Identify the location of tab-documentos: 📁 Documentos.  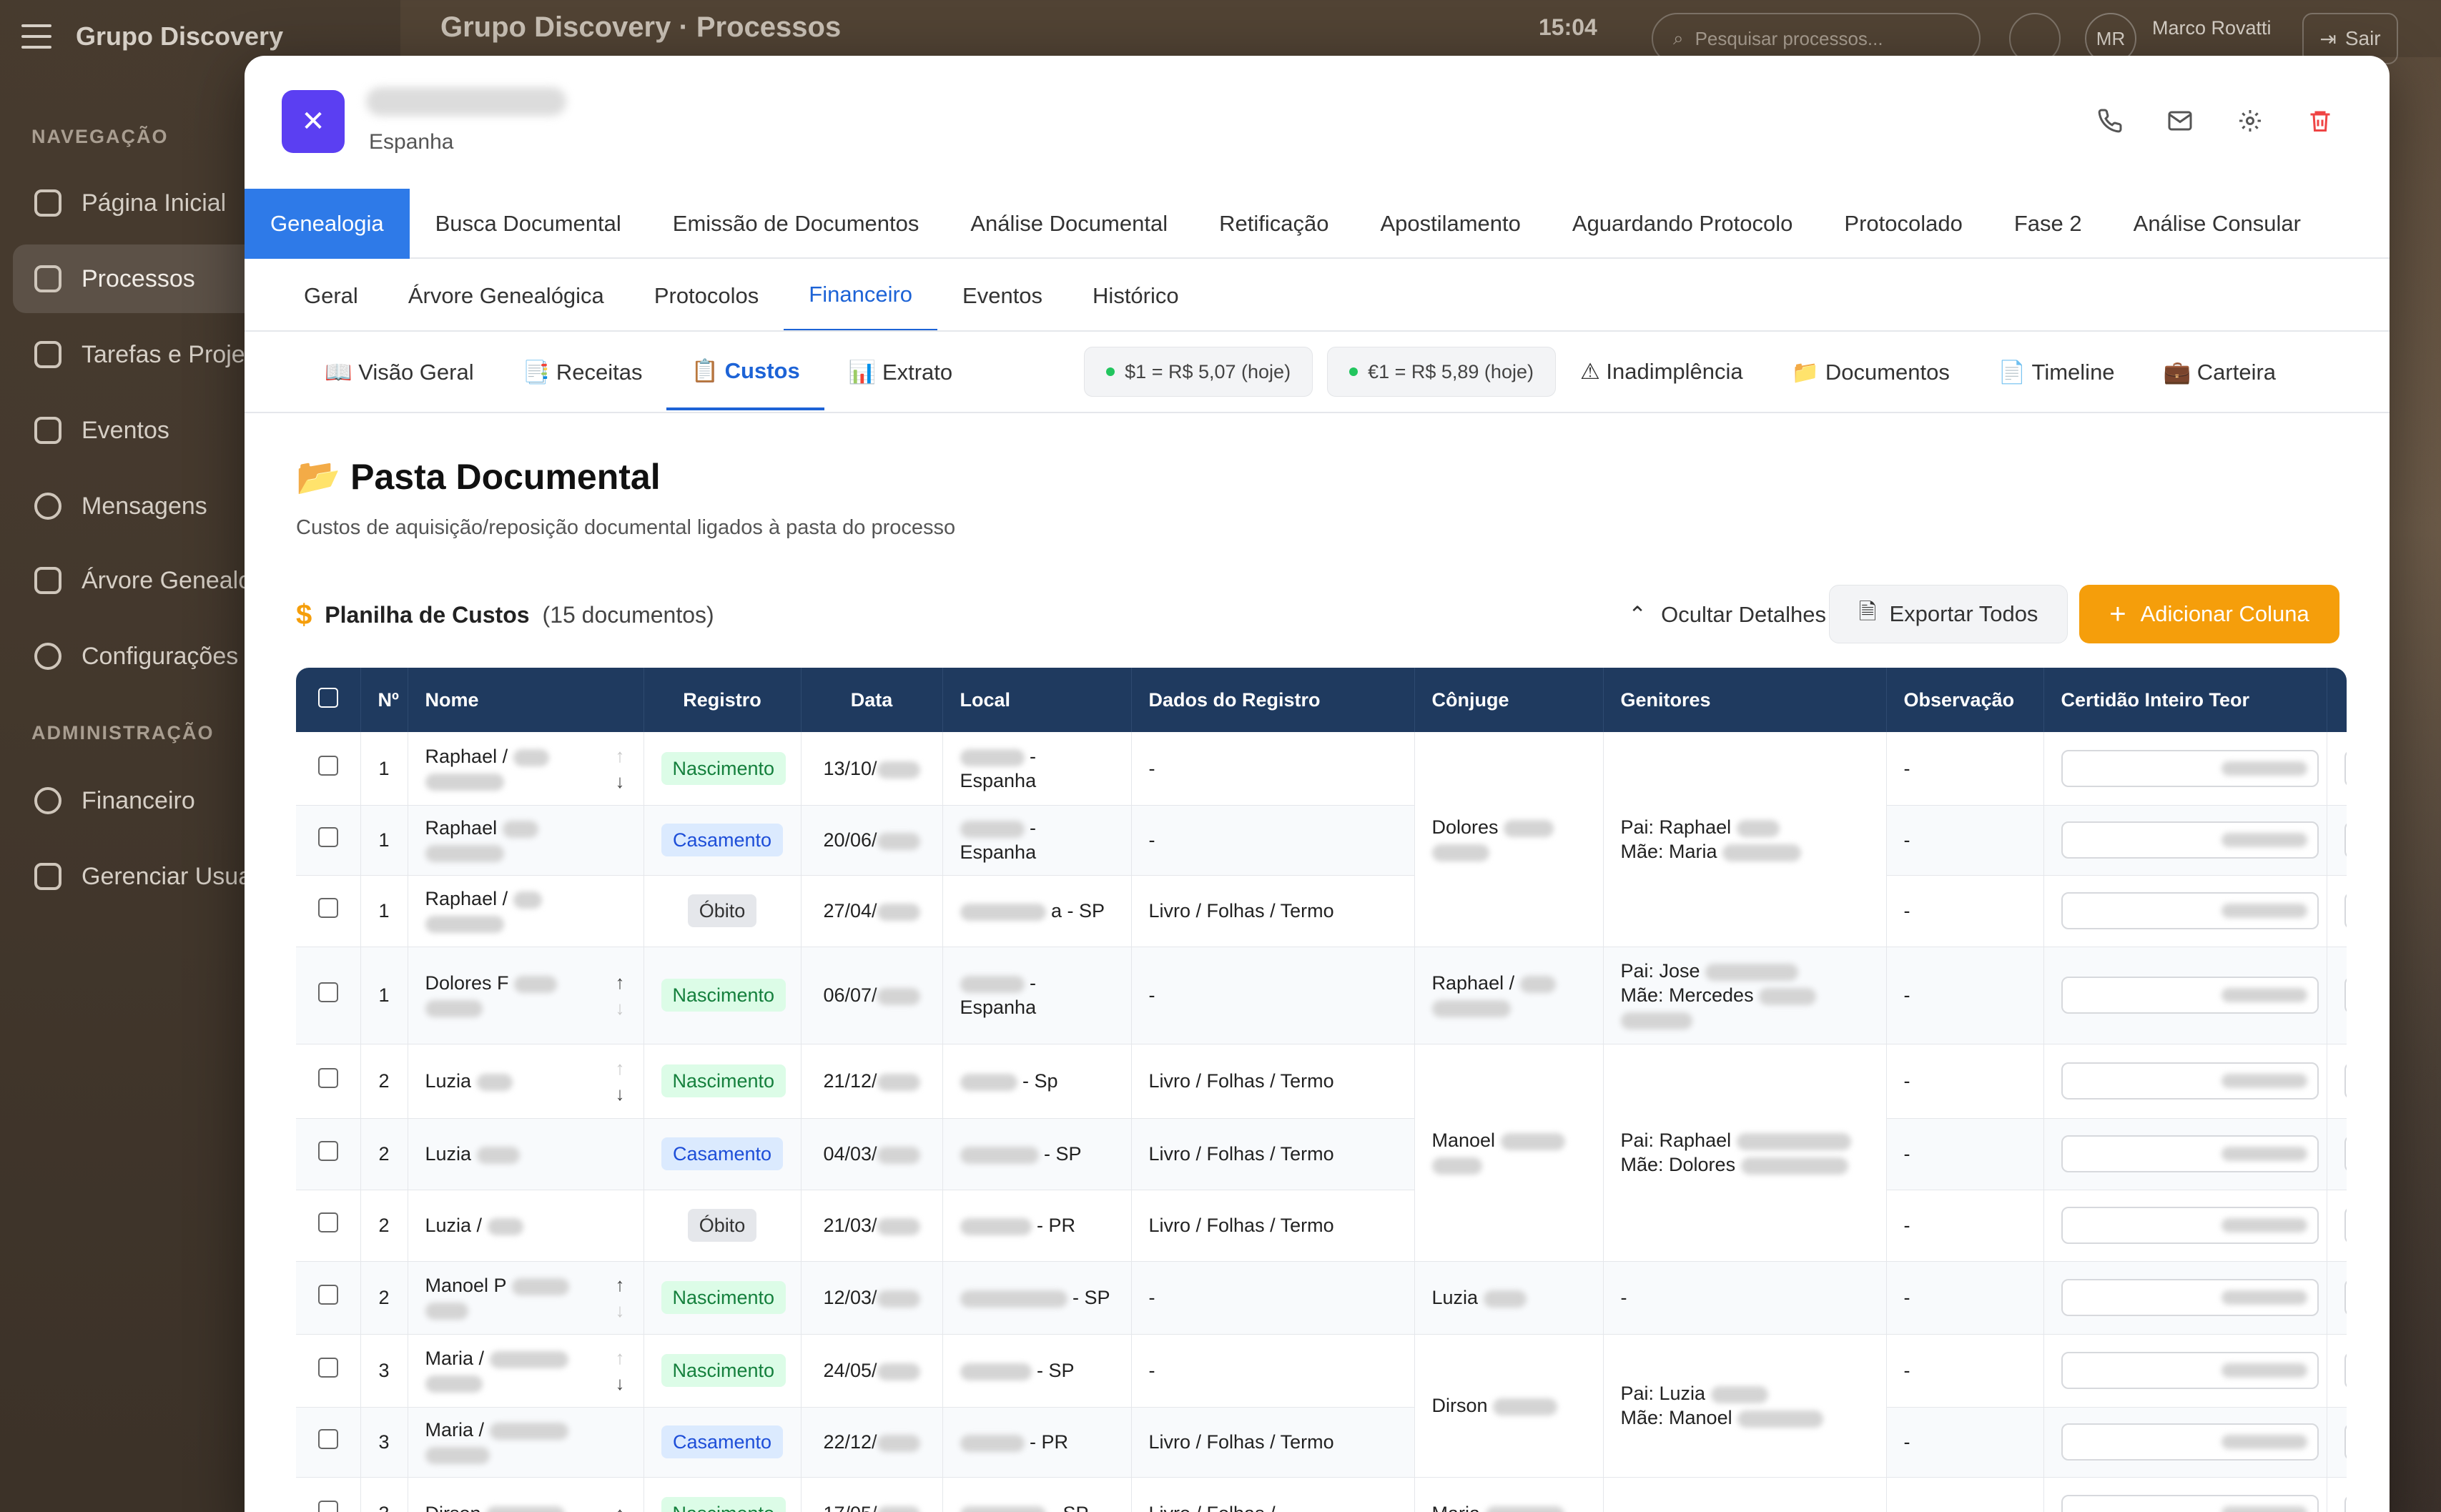
(1870, 371).